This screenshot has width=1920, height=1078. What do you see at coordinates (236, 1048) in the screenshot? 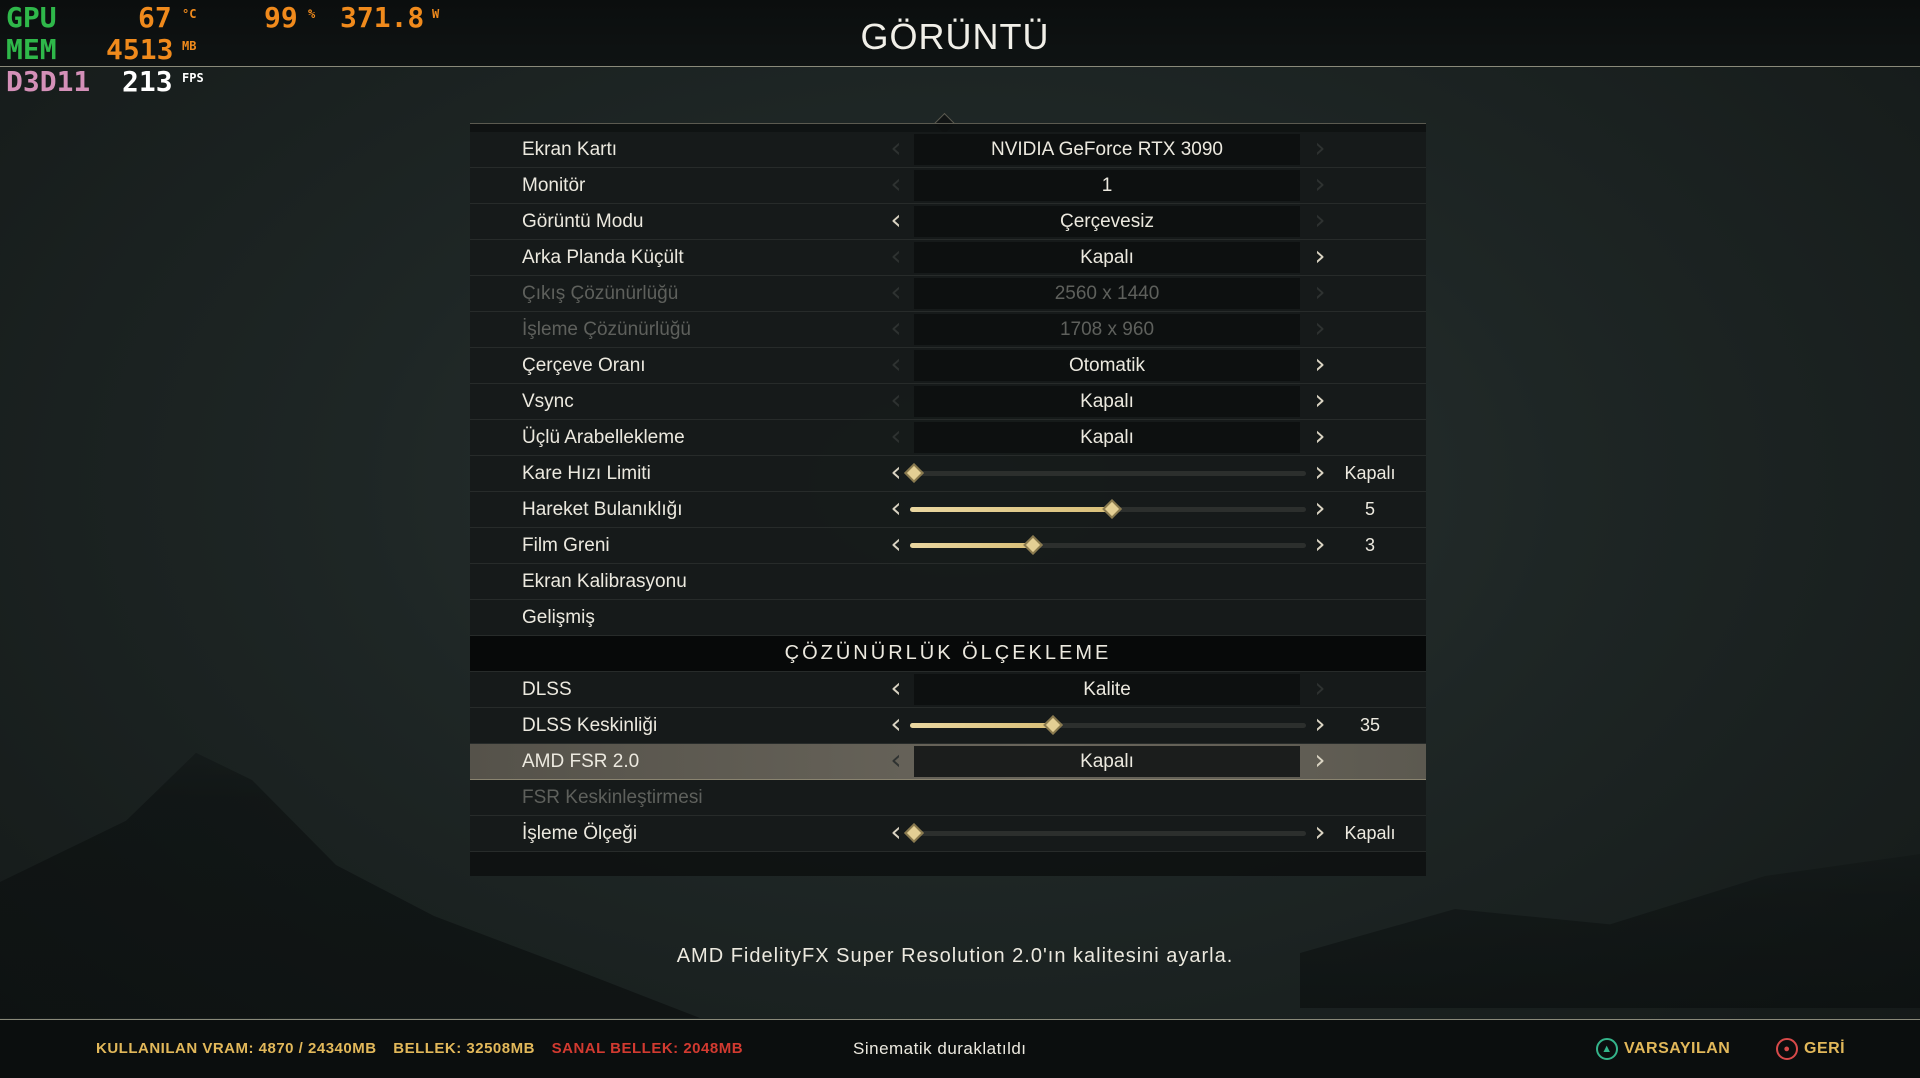
I see `vram-usage: KULLANILAN VRAM: 4870 / 24340MB` at bounding box center [236, 1048].